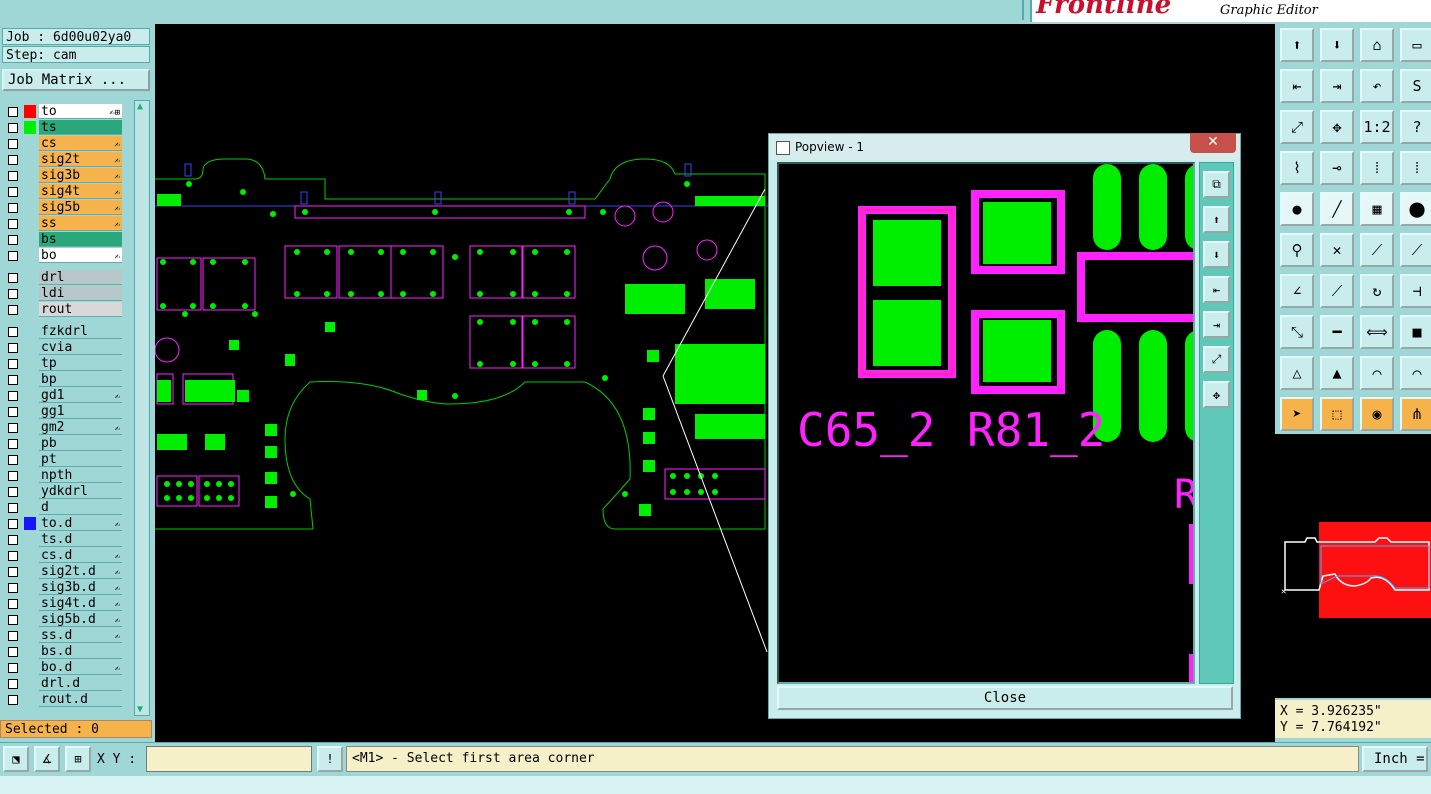  What do you see at coordinates (1415, 45) in the screenshot?
I see `window-icon: ▭` at bounding box center [1415, 45].